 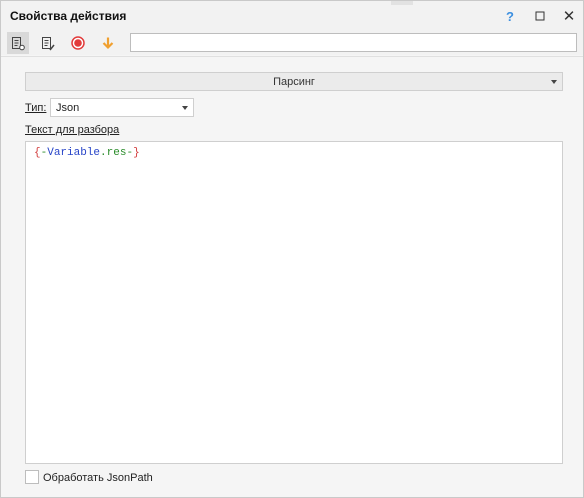 What do you see at coordinates (292, 56) in the screenshot?
I see `toolbar-divider` at bounding box center [292, 56].